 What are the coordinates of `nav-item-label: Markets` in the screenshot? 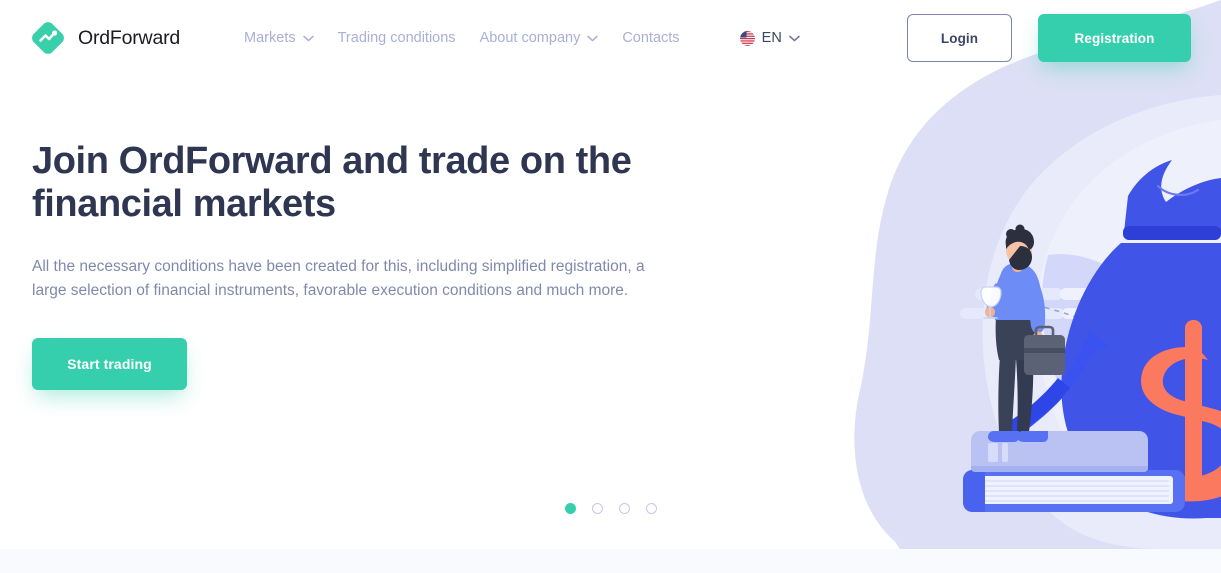 It's located at (270, 38).